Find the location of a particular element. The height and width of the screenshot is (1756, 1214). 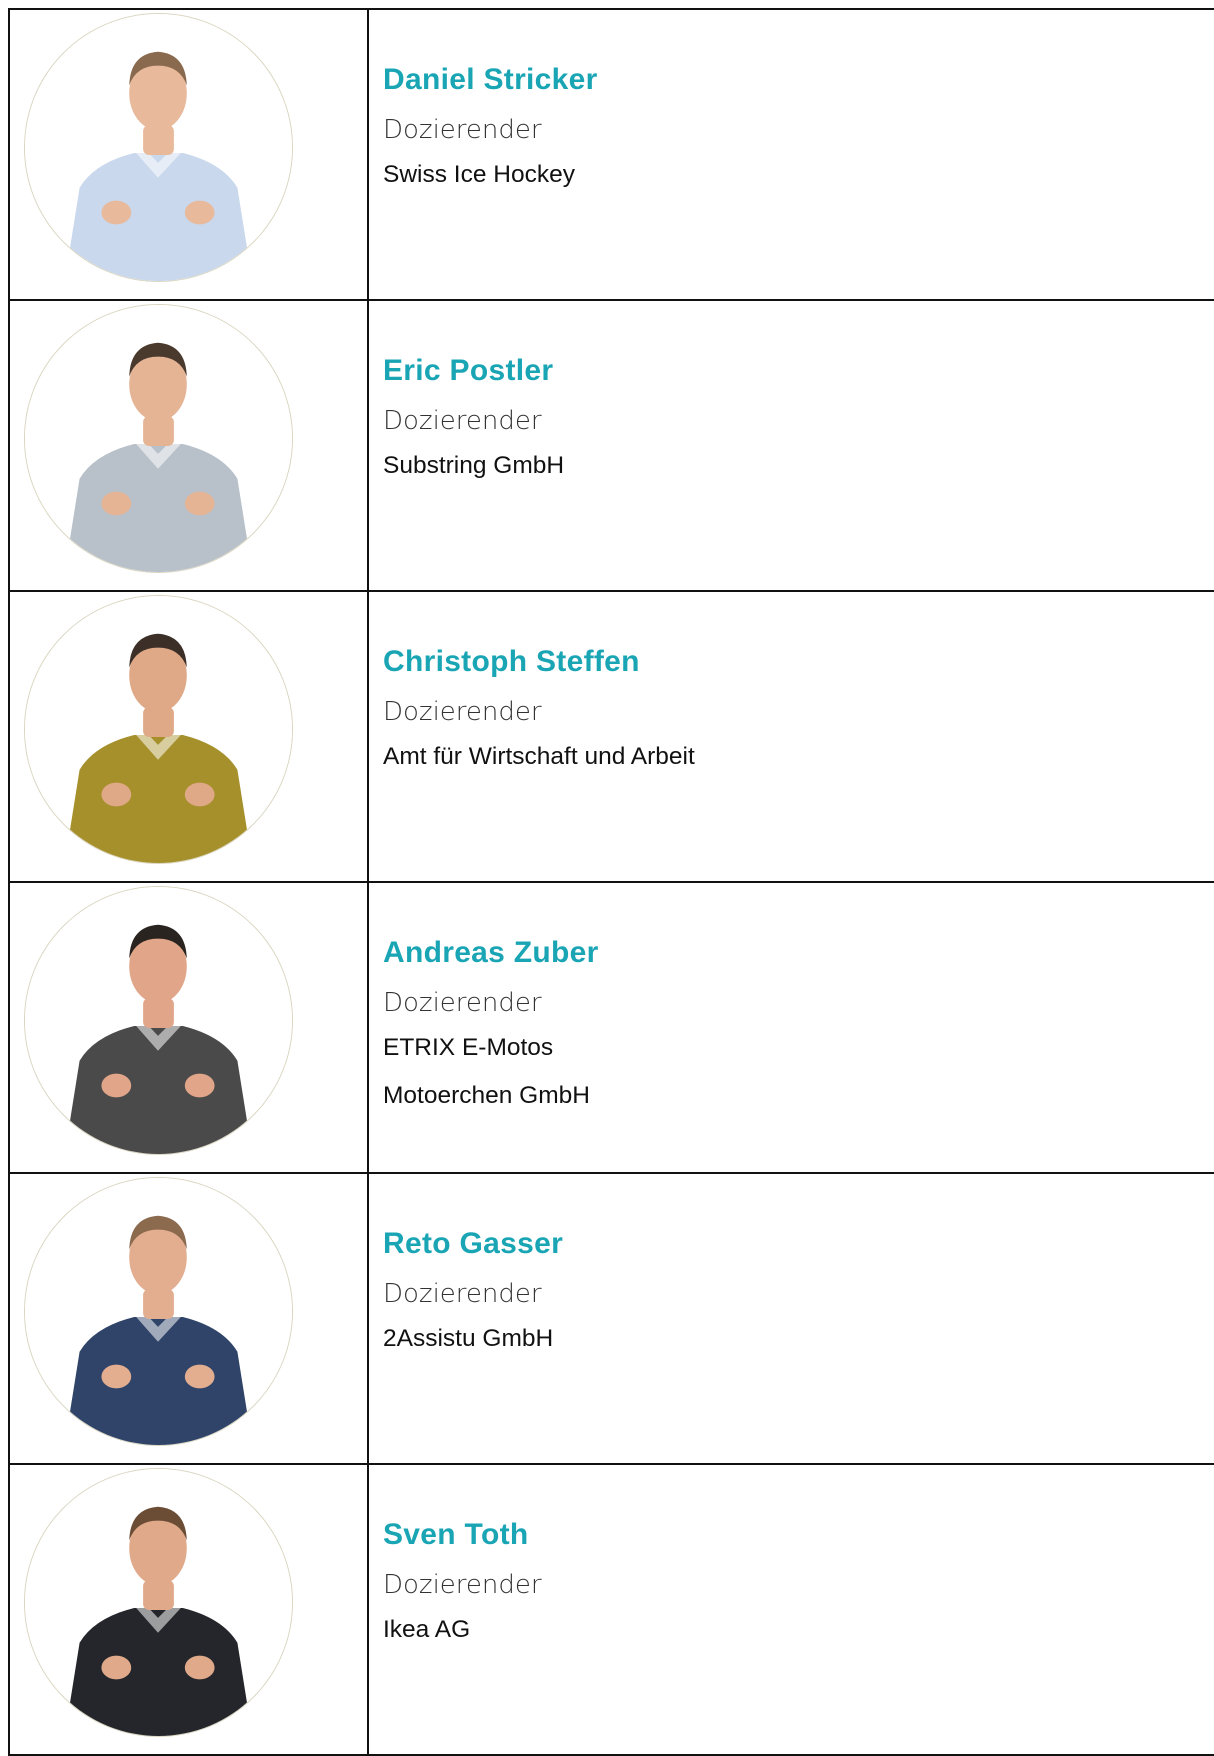

info-cell: Eric Postler Dozierender Substring GmbH is located at coordinates (791, 445).